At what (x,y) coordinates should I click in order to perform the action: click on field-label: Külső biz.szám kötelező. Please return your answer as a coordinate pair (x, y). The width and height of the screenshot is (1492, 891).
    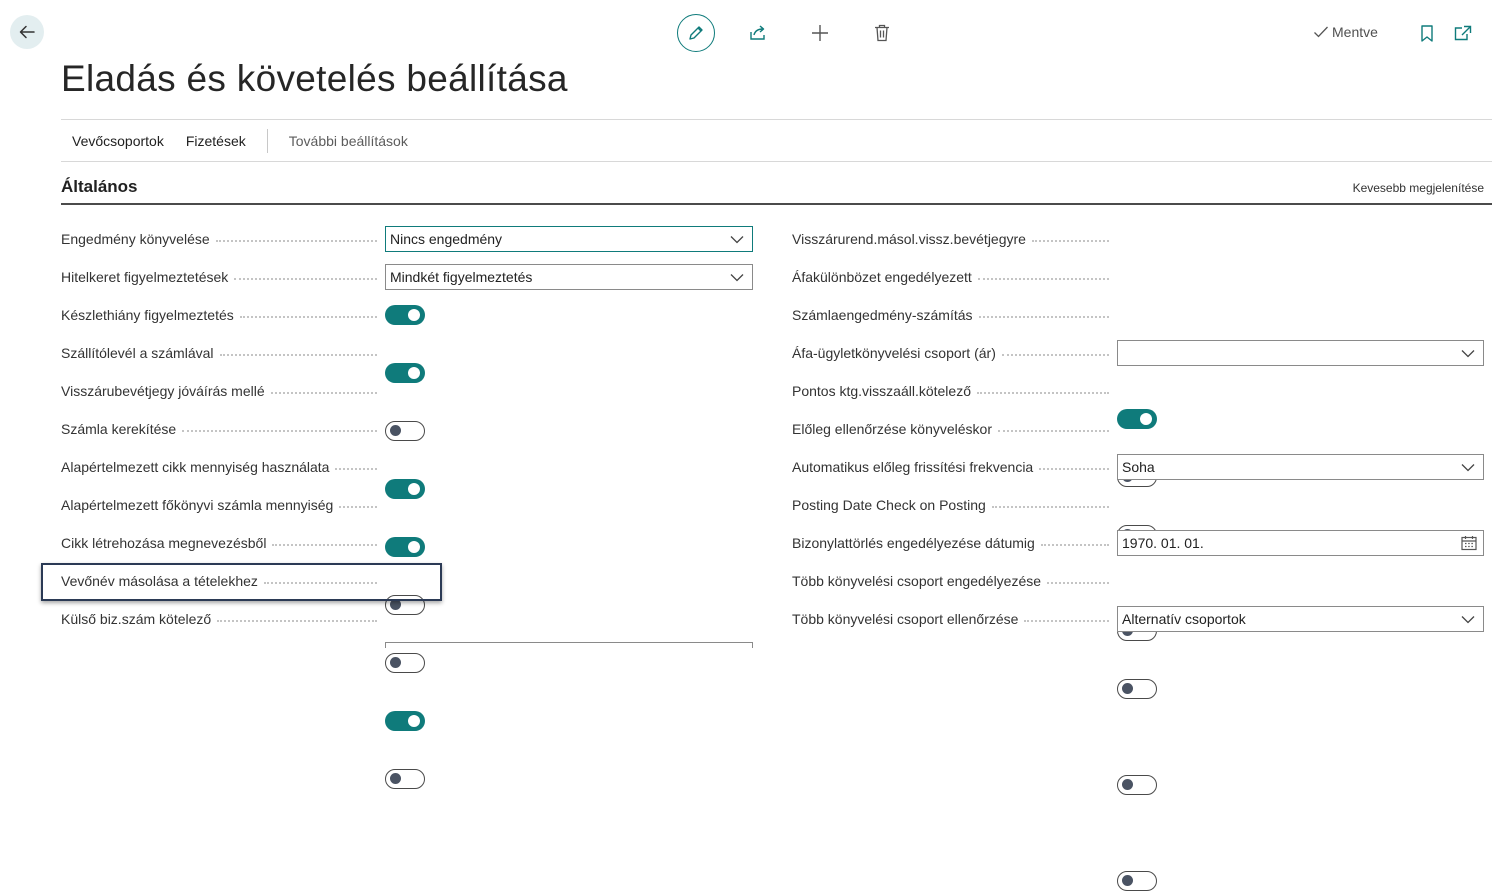
    Looking at the image, I should click on (223, 619).